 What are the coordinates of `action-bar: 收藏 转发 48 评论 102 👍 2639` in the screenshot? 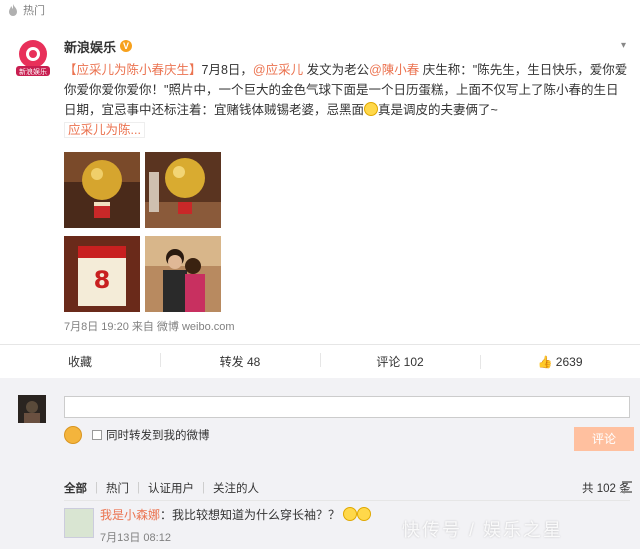 It's located at (320, 361).